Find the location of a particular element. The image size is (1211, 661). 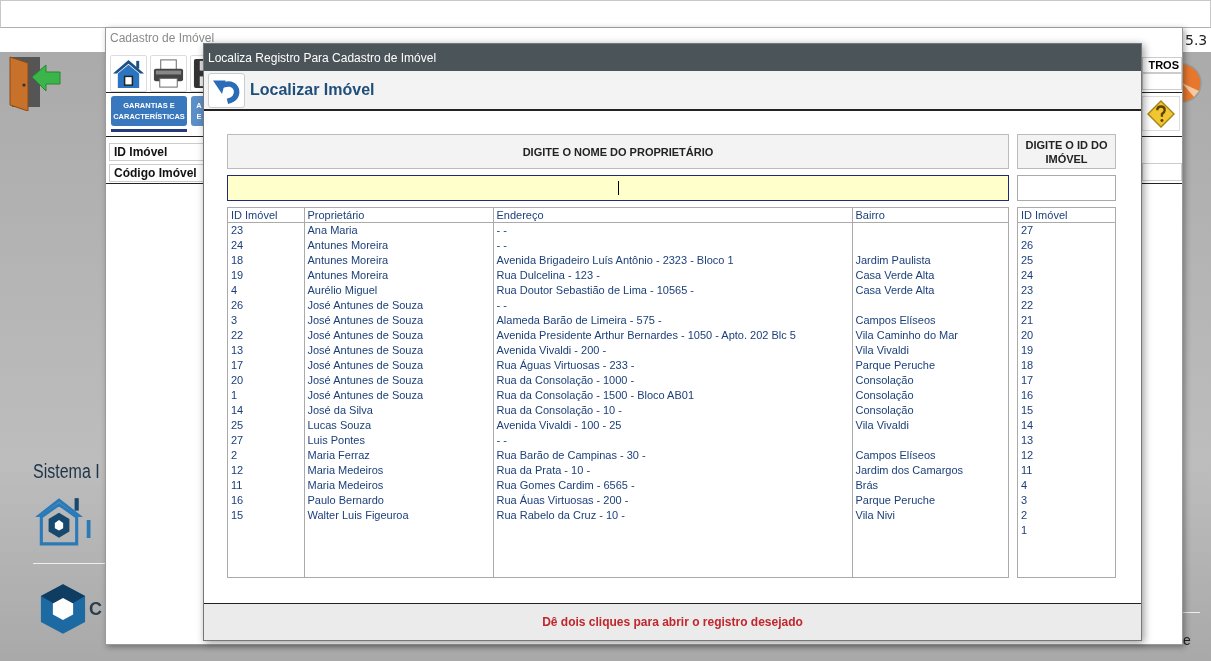

table-cell: Alameda Barão de Limeira - 575 - is located at coordinates (672, 320).